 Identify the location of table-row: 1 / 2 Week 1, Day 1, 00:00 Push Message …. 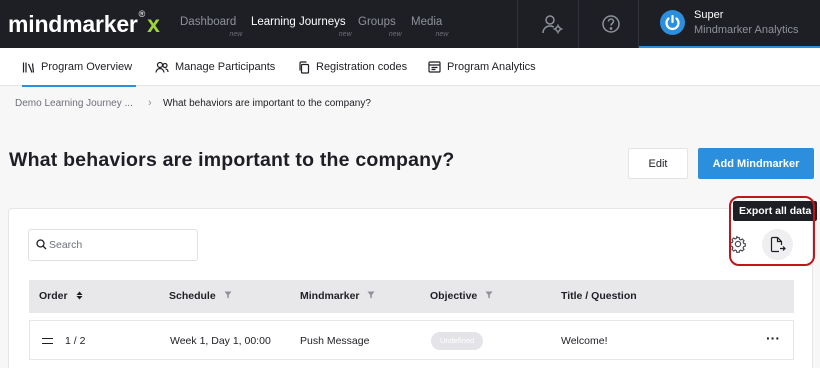
(411, 340).